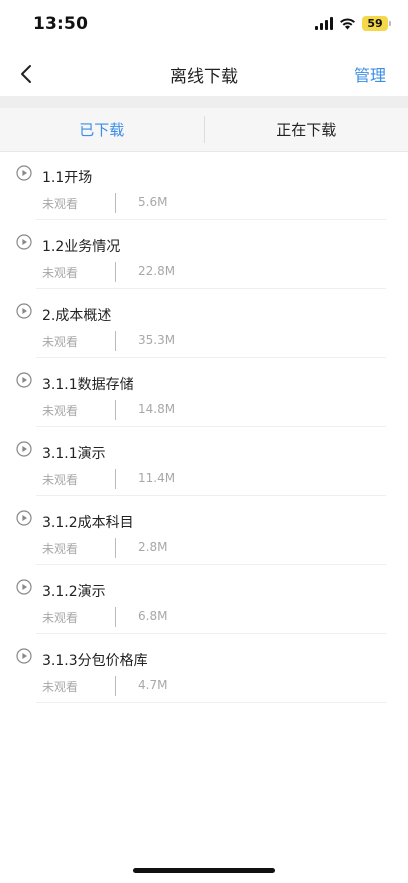 The image size is (408, 883). I want to click on item-size: 2.8M, so click(153, 547).